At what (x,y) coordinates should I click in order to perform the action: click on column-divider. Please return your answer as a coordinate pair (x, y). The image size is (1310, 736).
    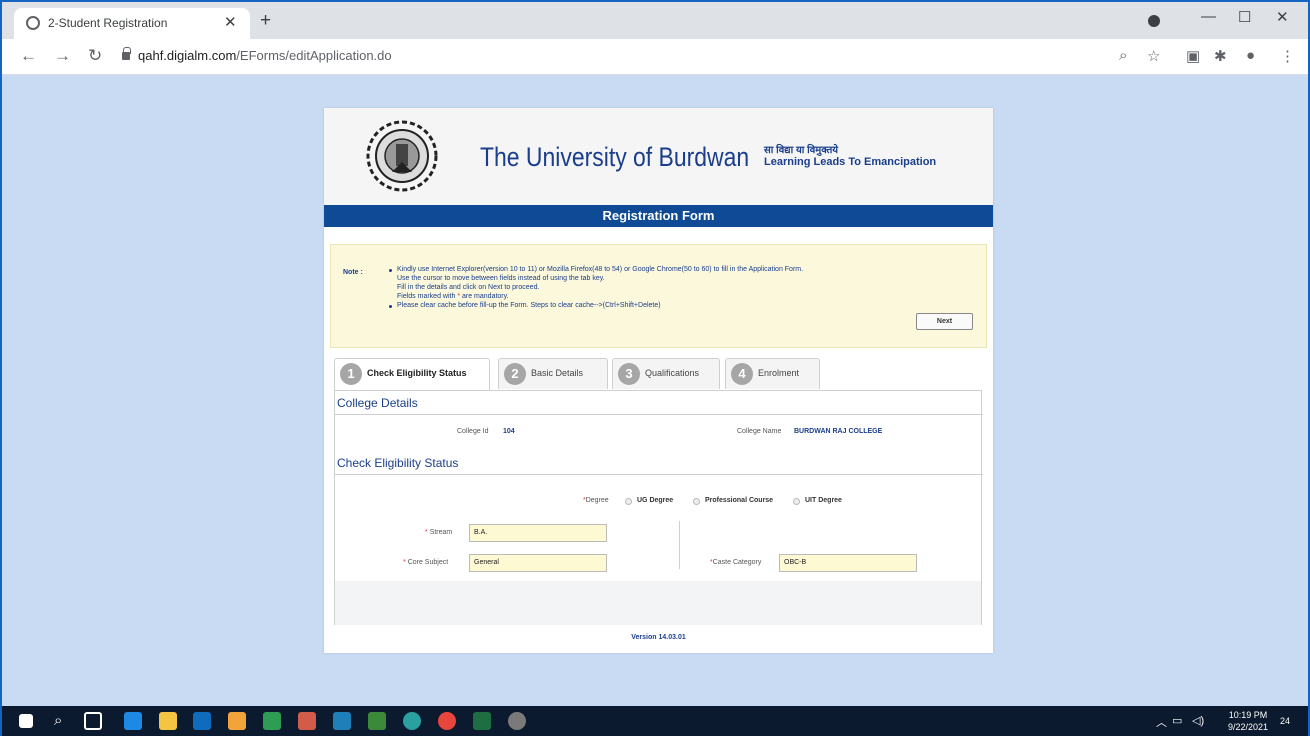
    Looking at the image, I should click on (679, 545).